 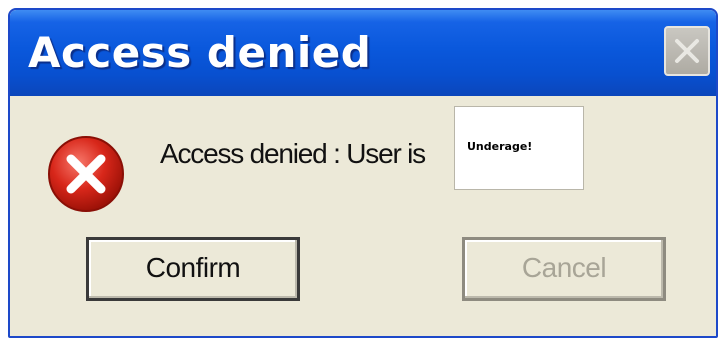 What do you see at coordinates (200, 52) in the screenshot?
I see `dialog-title: Access denied` at bounding box center [200, 52].